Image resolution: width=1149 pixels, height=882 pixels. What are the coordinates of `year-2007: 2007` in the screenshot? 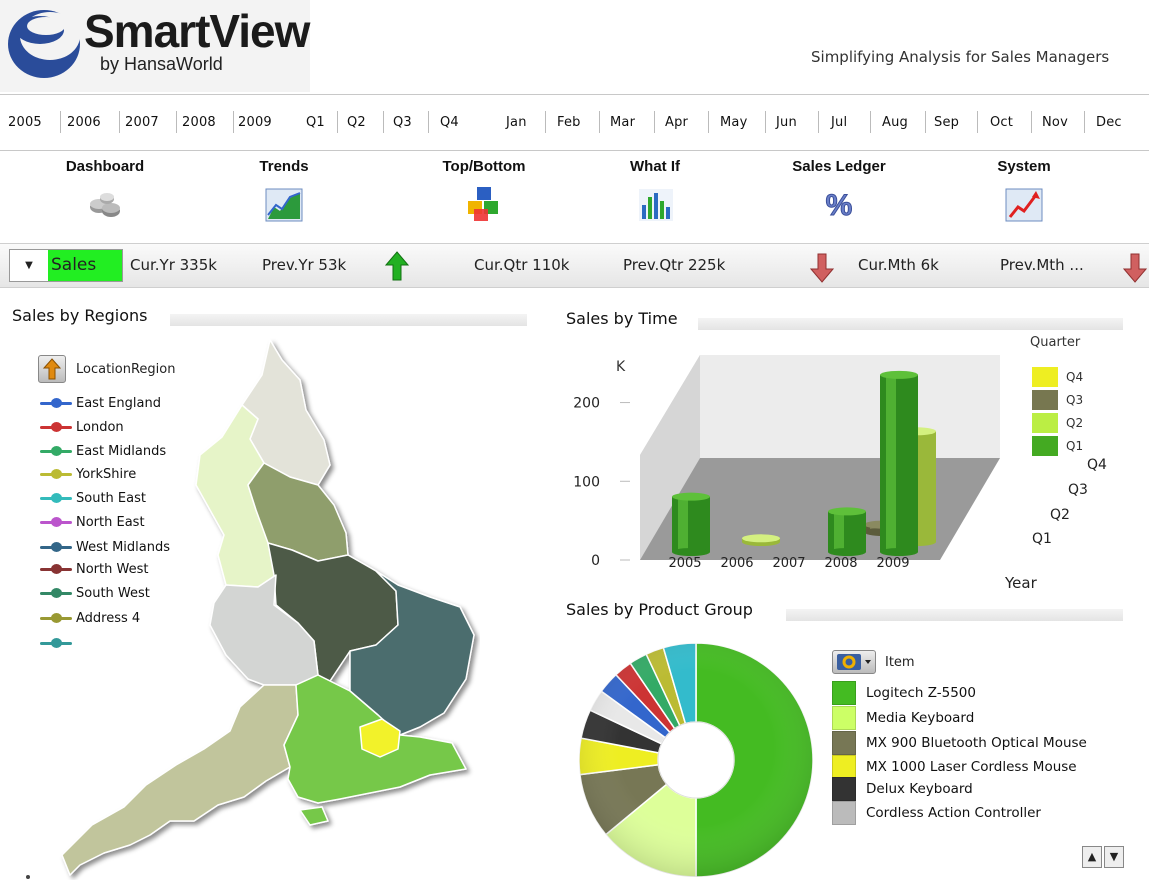 It's located at (142, 122).